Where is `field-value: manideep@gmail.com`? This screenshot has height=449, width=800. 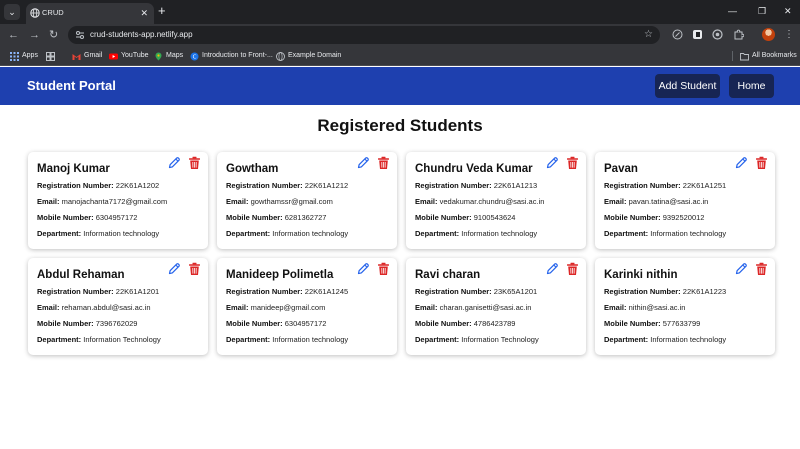 field-value: manideep@gmail.com is located at coordinates (288, 307).